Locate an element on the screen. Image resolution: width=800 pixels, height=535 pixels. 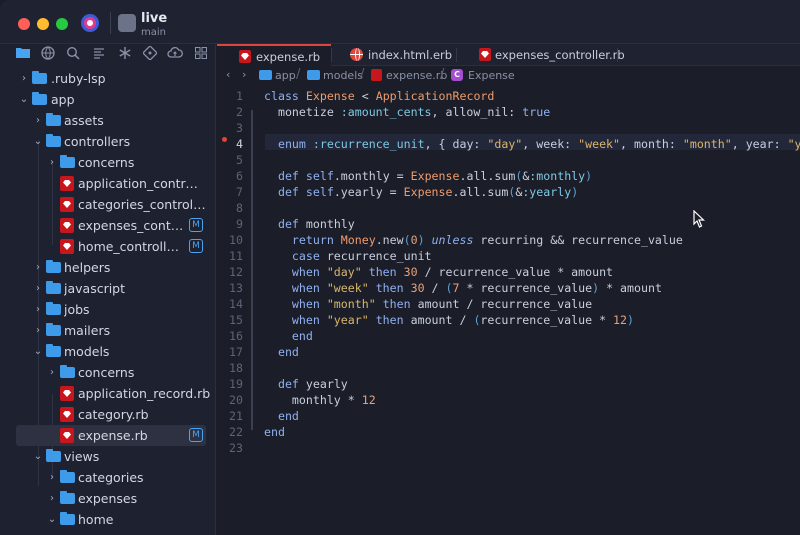
tree-item-controllers: ⌄ controllers is located at coordinates (108, 141).